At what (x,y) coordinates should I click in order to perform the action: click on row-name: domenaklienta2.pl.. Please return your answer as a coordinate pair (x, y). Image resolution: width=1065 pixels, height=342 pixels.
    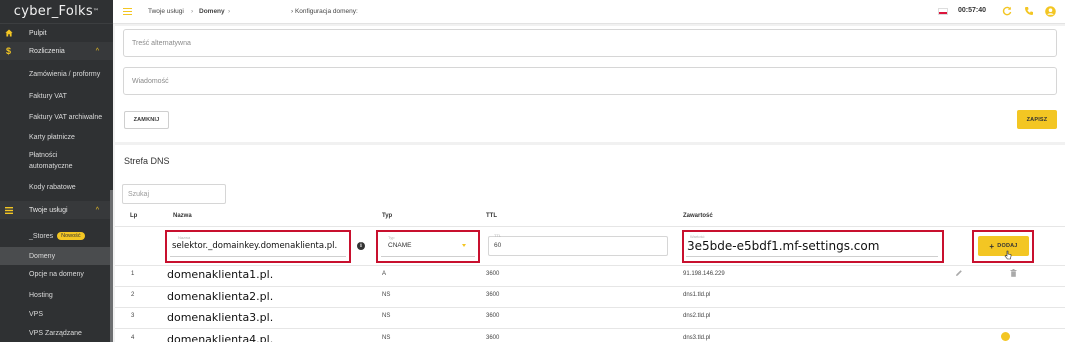
    Looking at the image, I should click on (220, 296).